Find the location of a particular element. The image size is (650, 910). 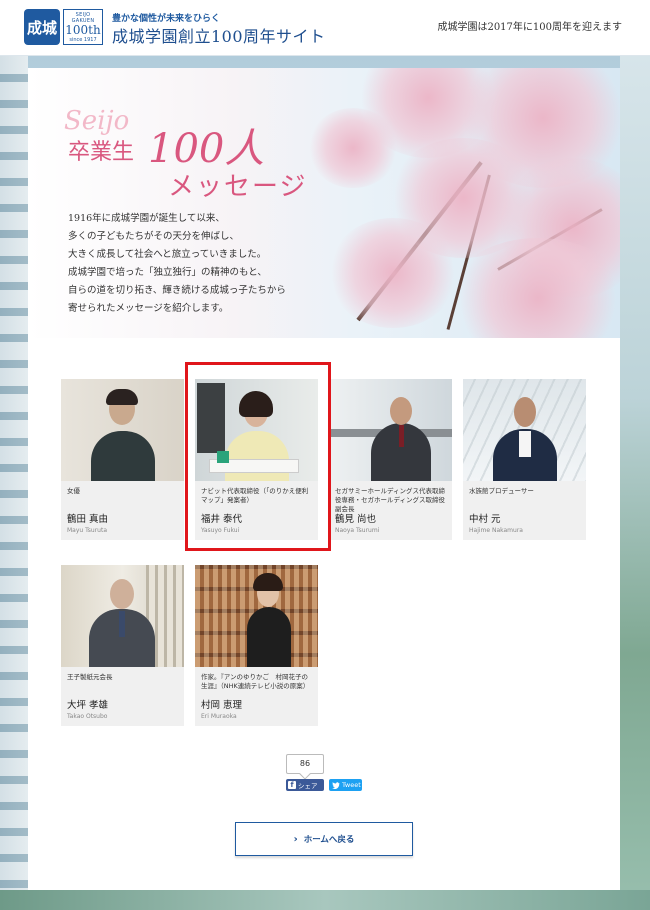

hero-title-graduates: 卒業生 is located at coordinates (101, 152).